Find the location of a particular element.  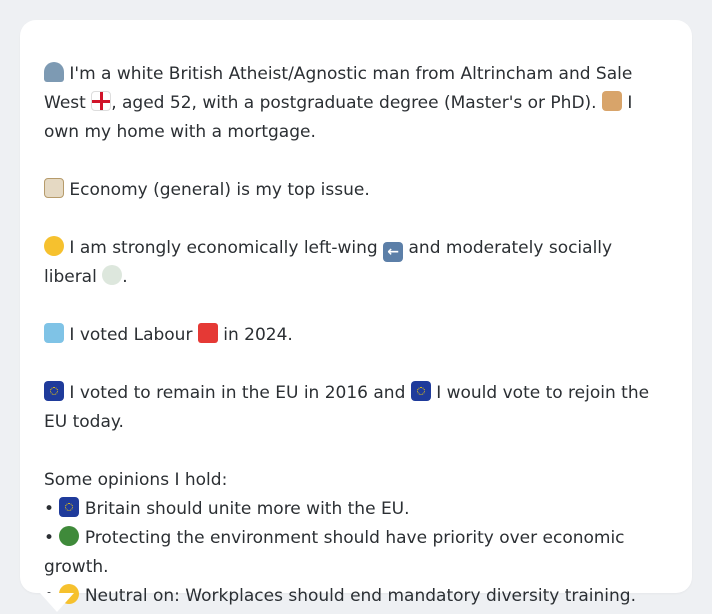

opinions-heading: Some opinions I hold: is located at coordinates (136, 480).